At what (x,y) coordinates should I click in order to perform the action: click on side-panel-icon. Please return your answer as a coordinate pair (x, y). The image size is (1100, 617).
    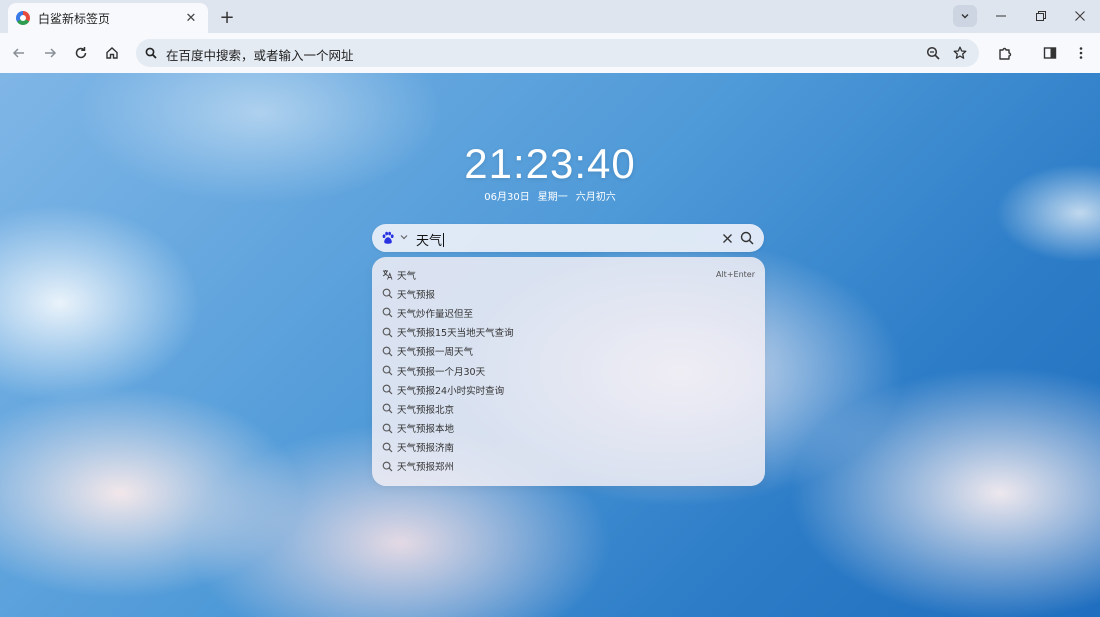
    Looking at the image, I should click on (1050, 53).